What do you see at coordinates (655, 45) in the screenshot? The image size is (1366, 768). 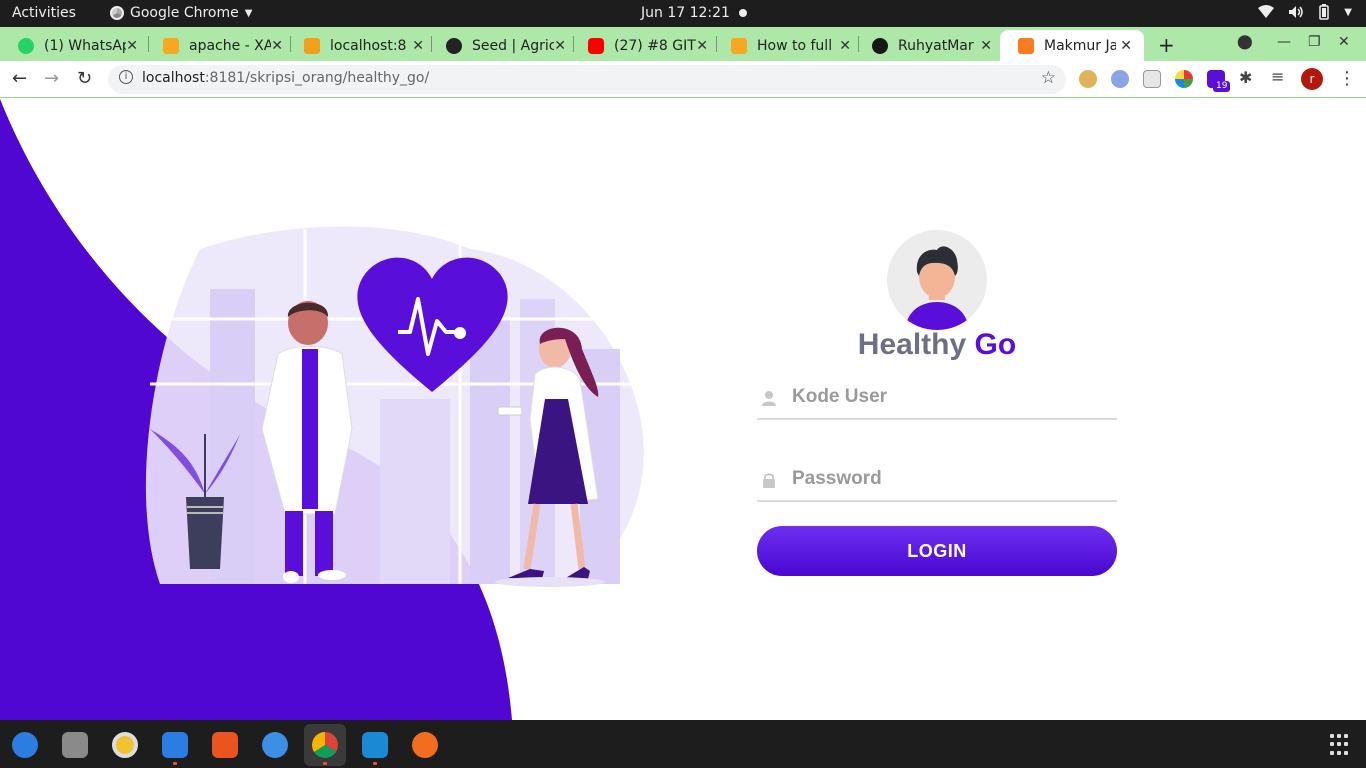 I see `tab-title: (27) #8 GIT` at bounding box center [655, 45].